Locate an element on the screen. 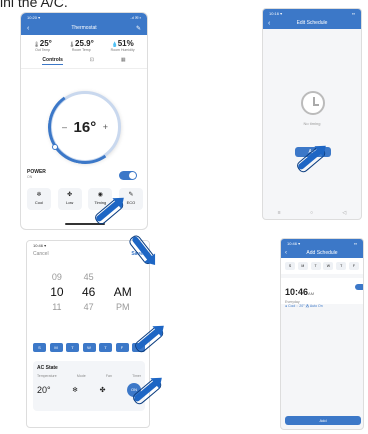 The width and height of the screenshot is (368, 434). power-toggle is located at coordinates (128, 175).